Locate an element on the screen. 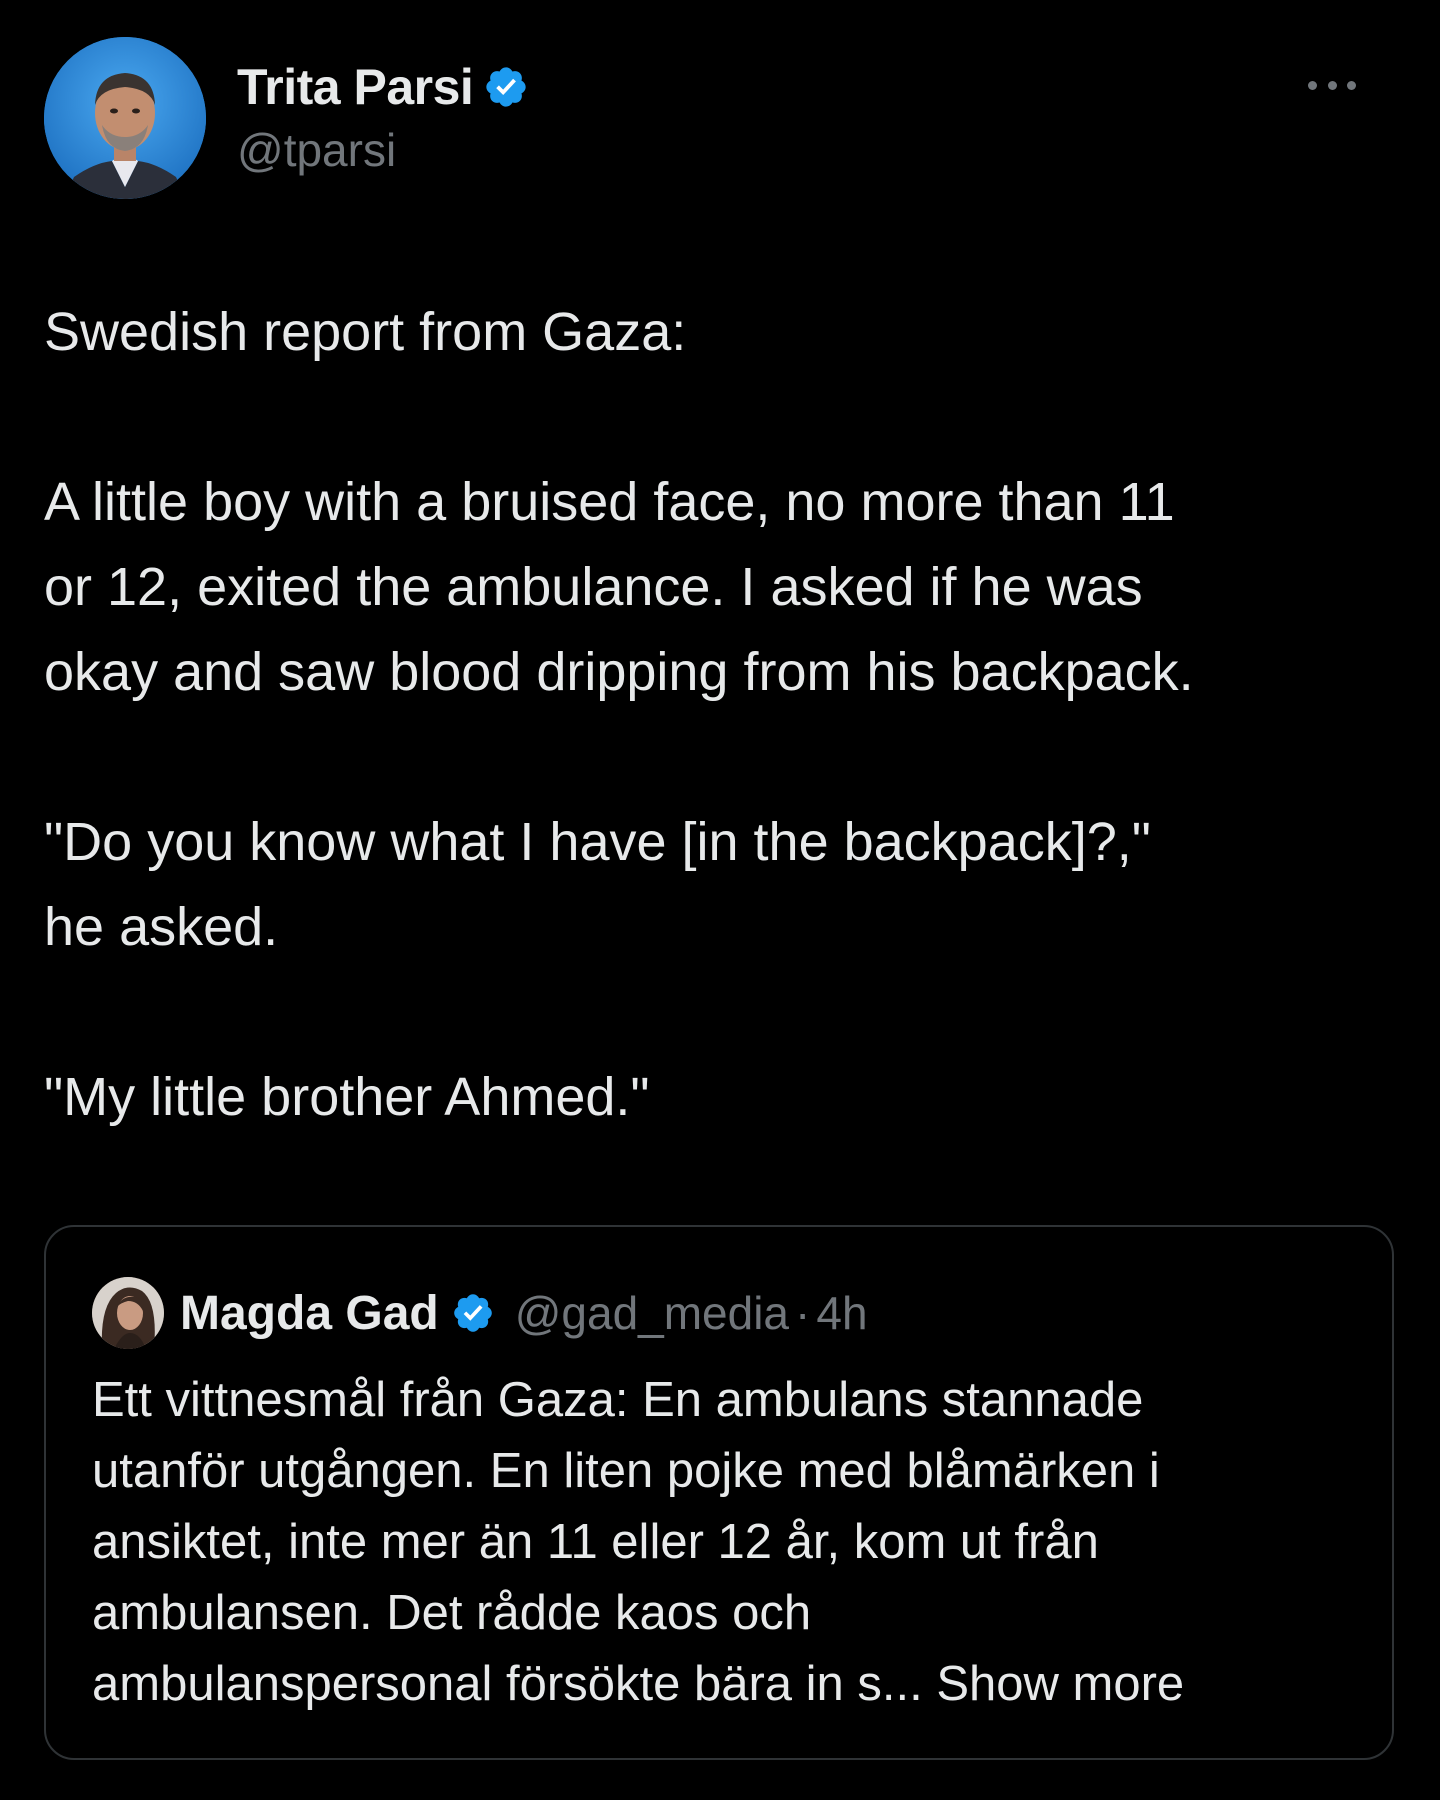  quoted-author-display-name: Magda Gad is located at coordinates (309, 1313).